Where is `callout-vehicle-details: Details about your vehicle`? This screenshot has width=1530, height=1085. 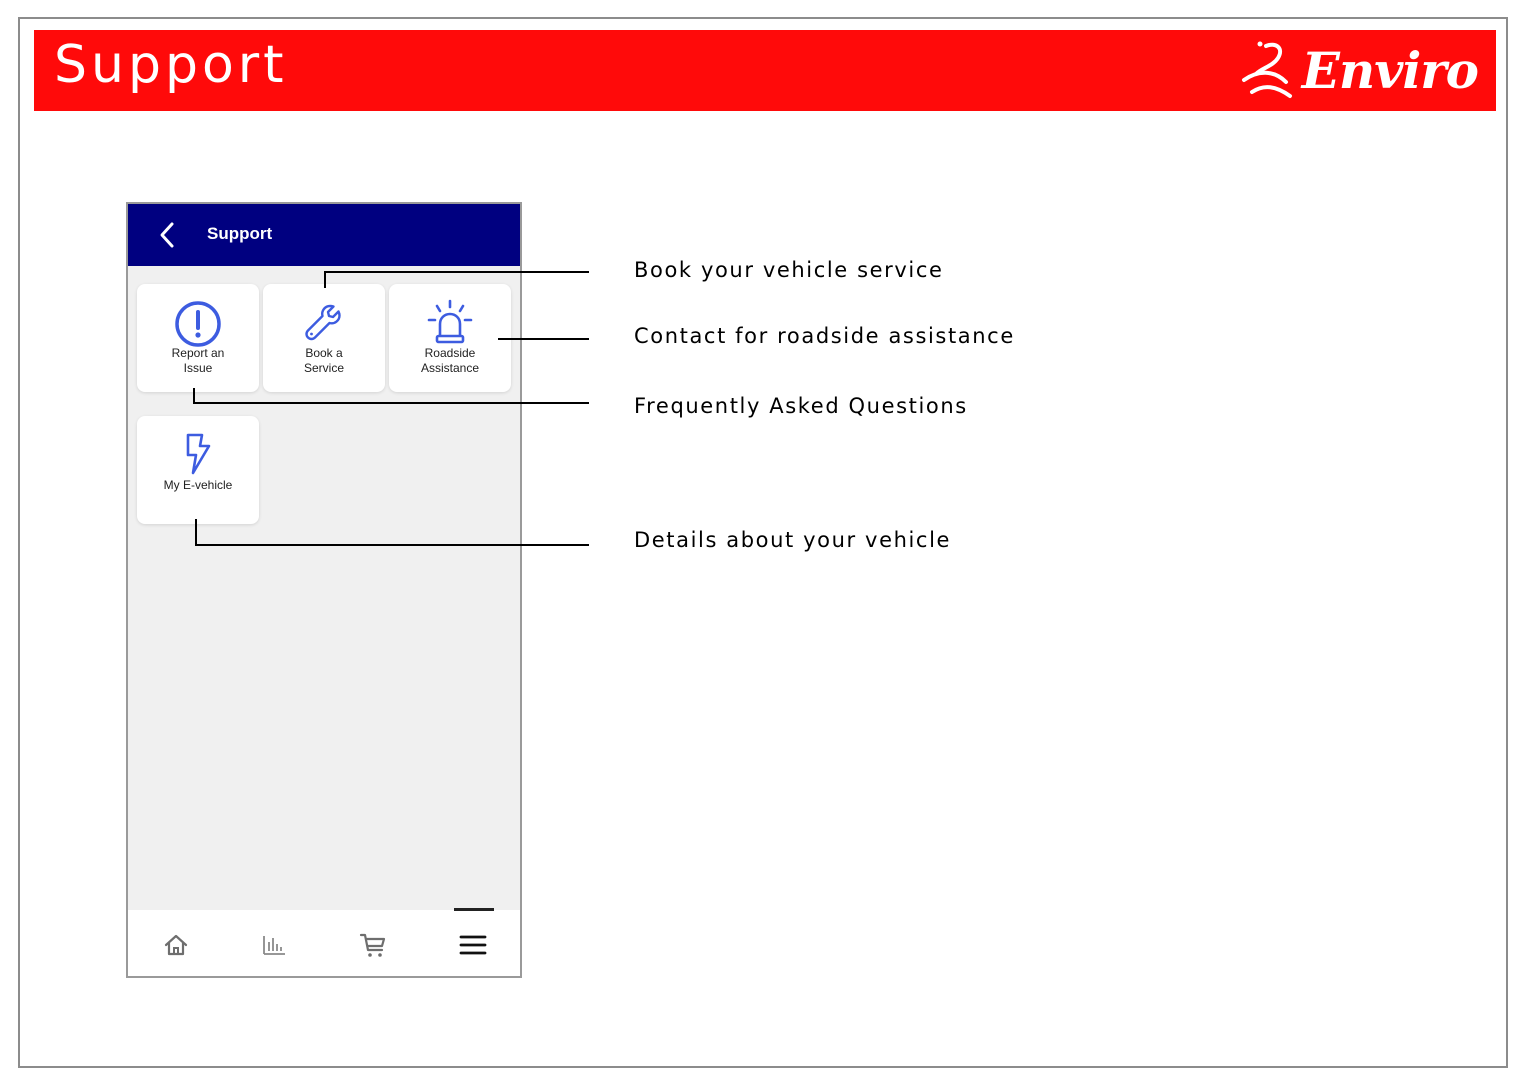 callout-vehicle-details: Details about your vehicle is located at coordinates (793, 540).